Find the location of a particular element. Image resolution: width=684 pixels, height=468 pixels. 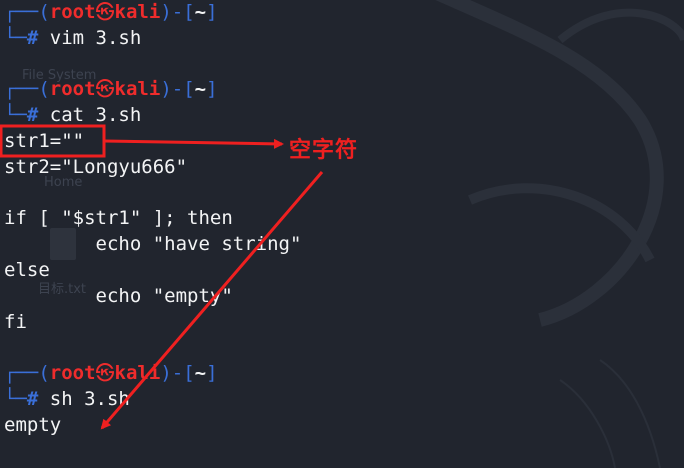

command-line: └─# sh 3.sh is located at coordinates (67, 398).